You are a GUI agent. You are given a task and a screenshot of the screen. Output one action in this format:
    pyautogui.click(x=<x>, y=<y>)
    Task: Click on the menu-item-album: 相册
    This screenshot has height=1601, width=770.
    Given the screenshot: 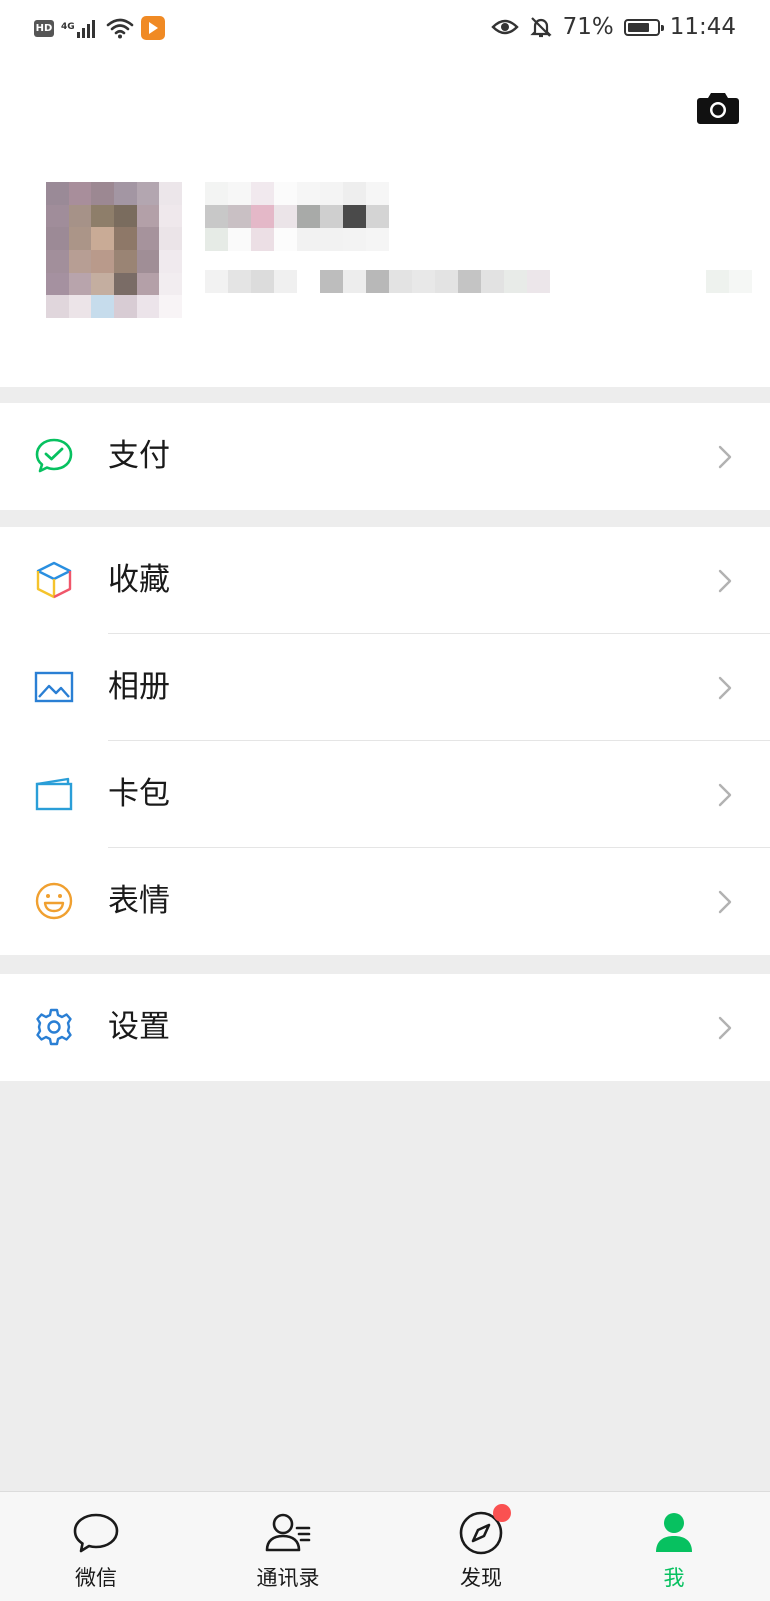 What is the action you would take?
    pyautogui.click(x=385, y=687)
    